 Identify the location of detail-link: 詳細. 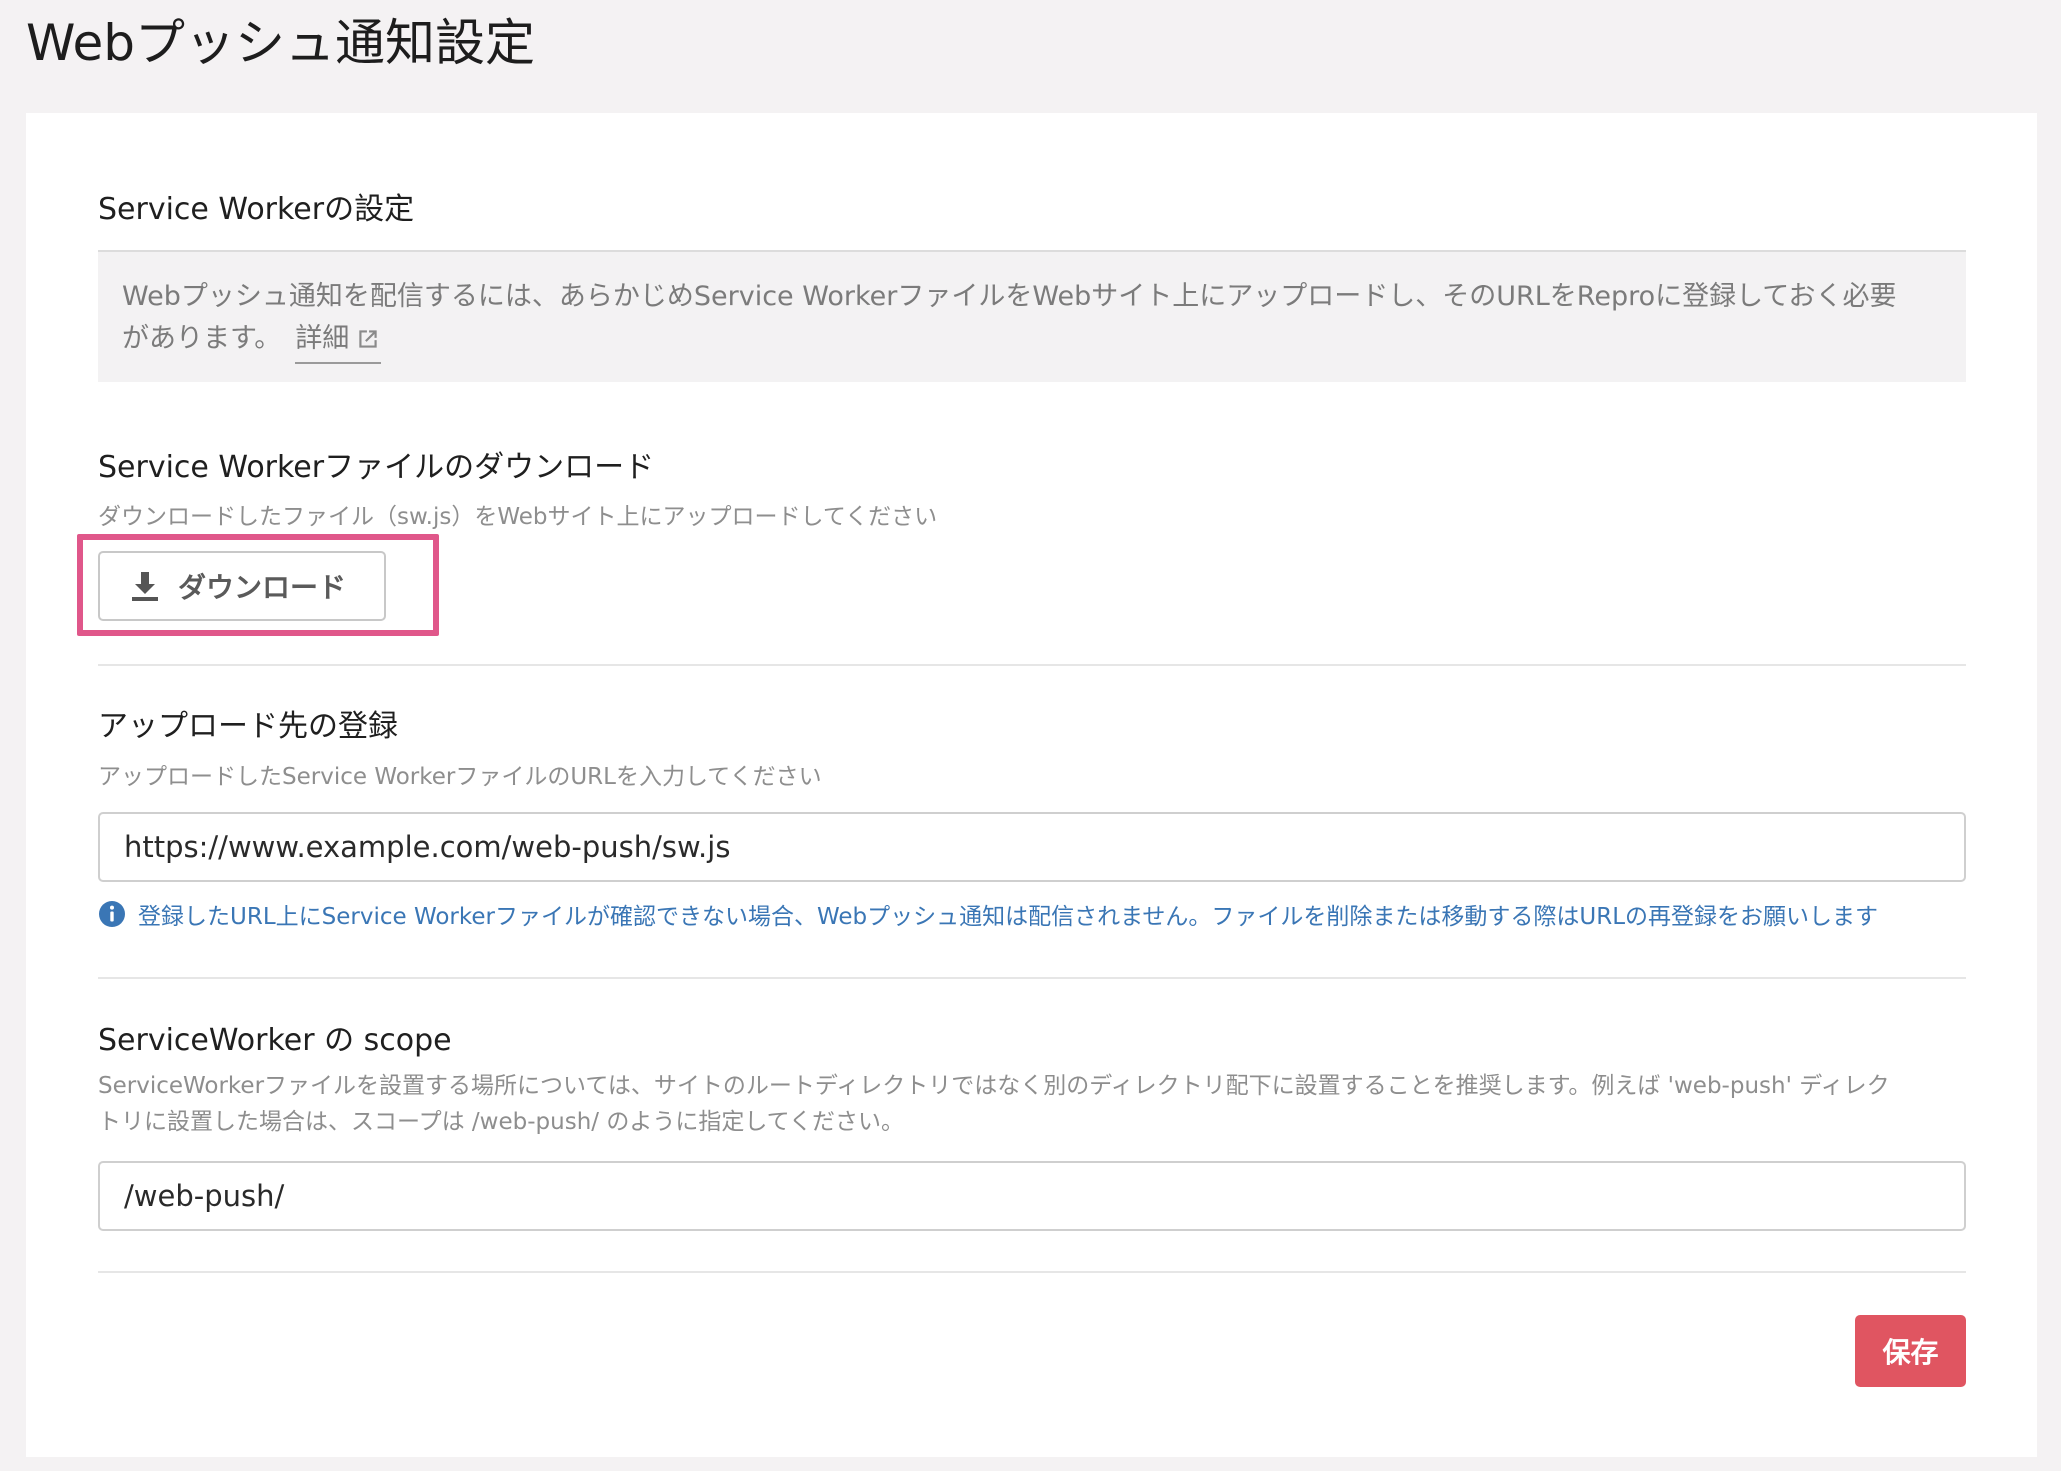
(338, 341).